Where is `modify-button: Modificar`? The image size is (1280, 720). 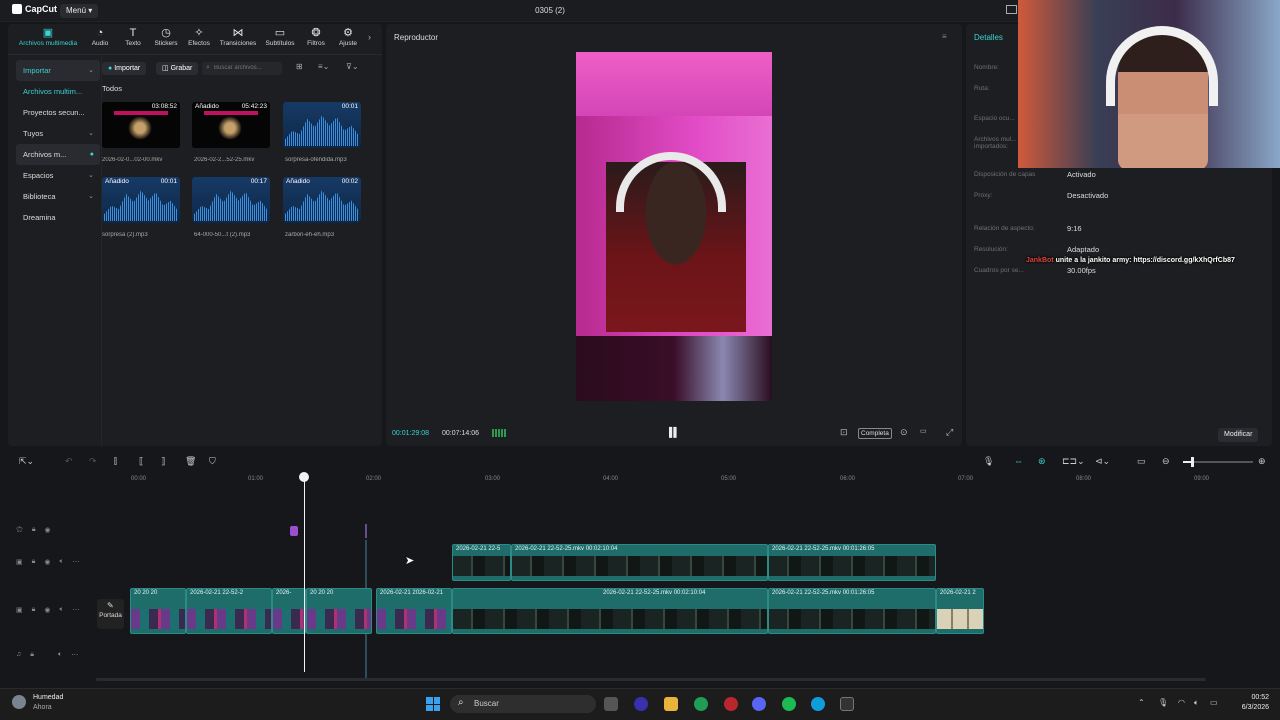
modify-button: Modificar is located at coordinates (1238, 435).